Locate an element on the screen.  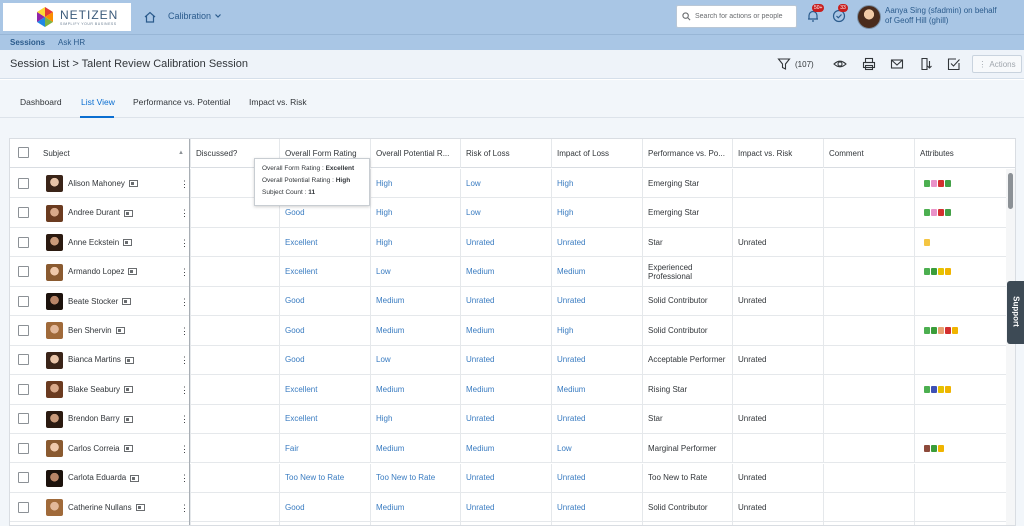
subject-name: Andree Durant is located at coordinates (101, 212).